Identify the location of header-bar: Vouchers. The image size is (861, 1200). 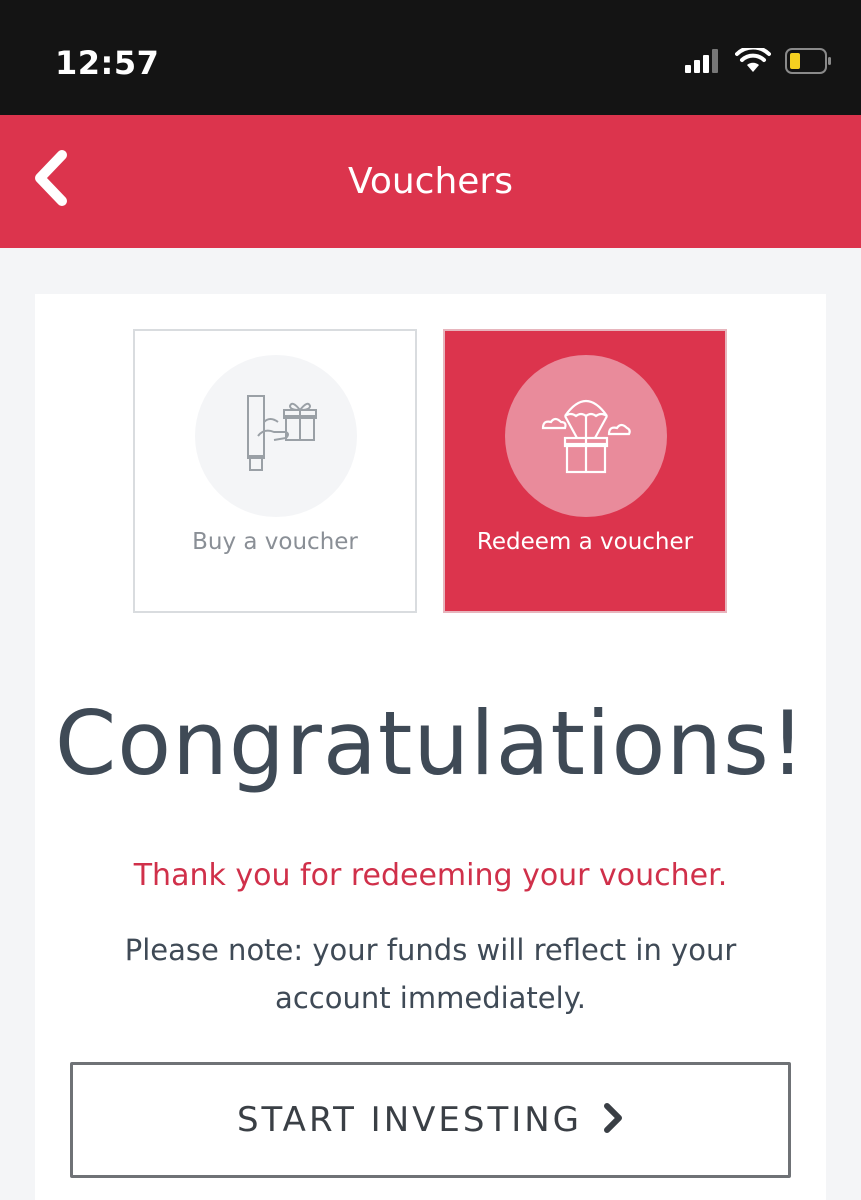
(430, 181).